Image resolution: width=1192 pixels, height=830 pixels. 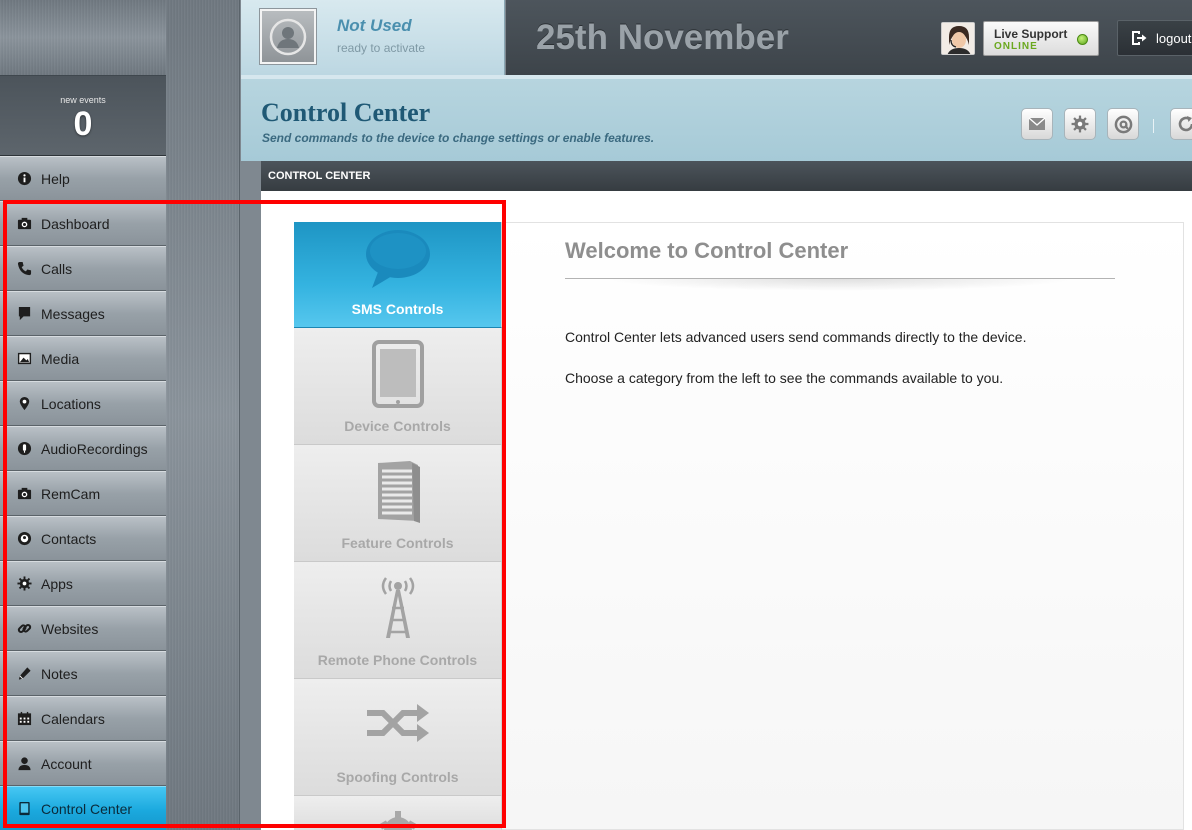 I want to click on sidebar-item-calendars: Calendars, so click(x=83, y=718).